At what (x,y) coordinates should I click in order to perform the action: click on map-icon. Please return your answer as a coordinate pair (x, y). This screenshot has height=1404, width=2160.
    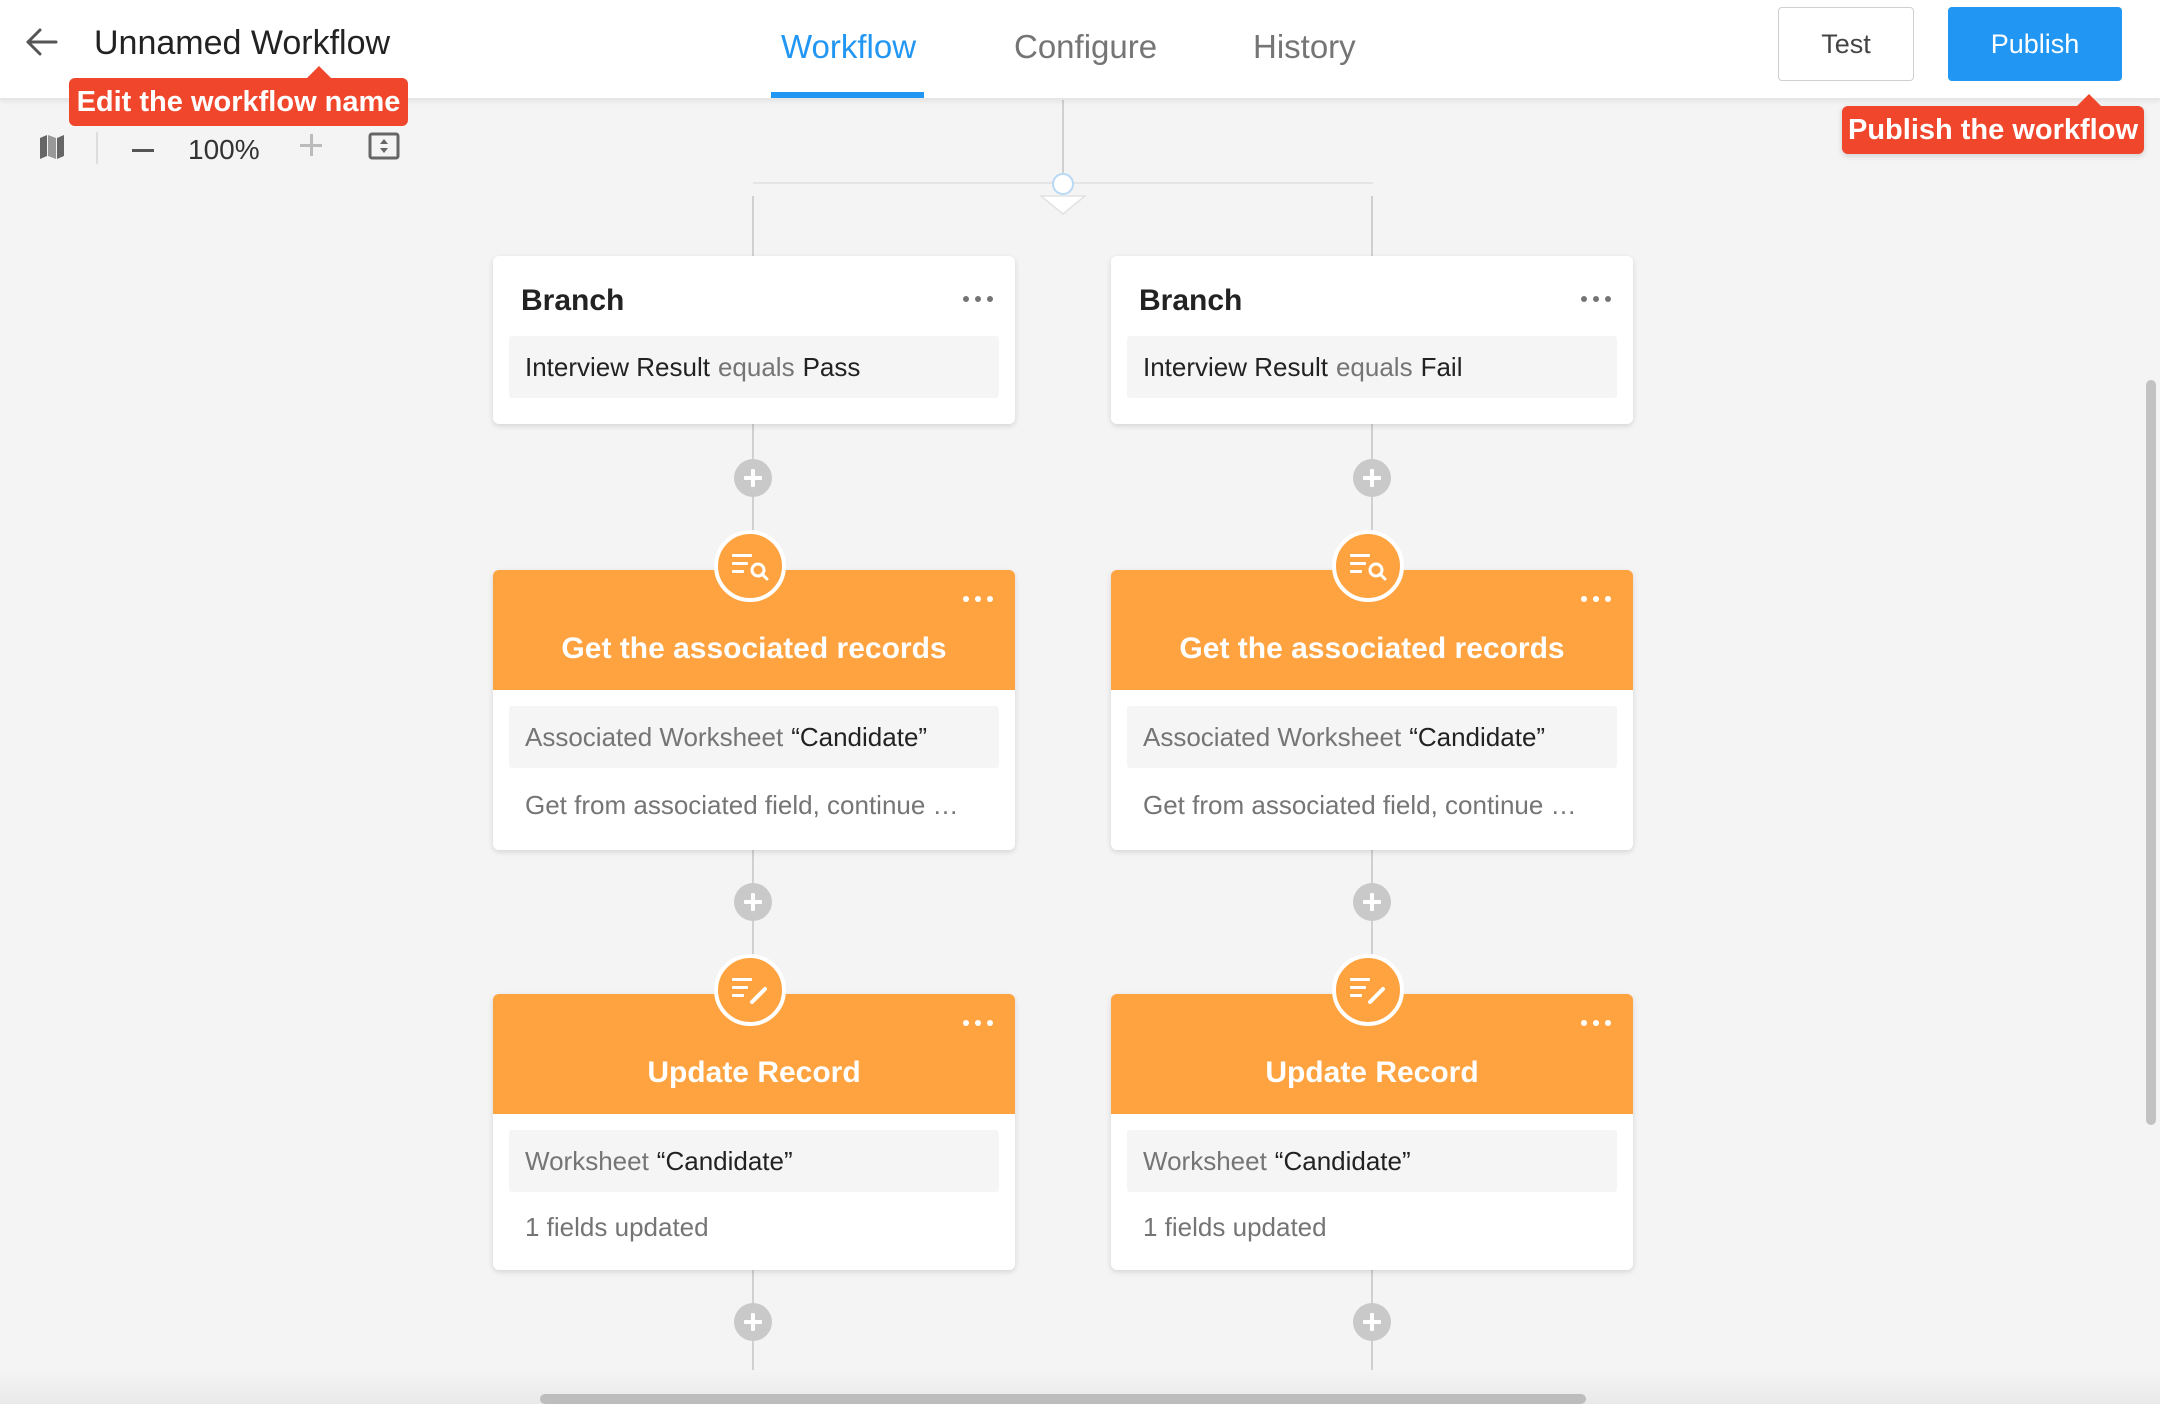
    Looking at the image, I should click on (52, 149).